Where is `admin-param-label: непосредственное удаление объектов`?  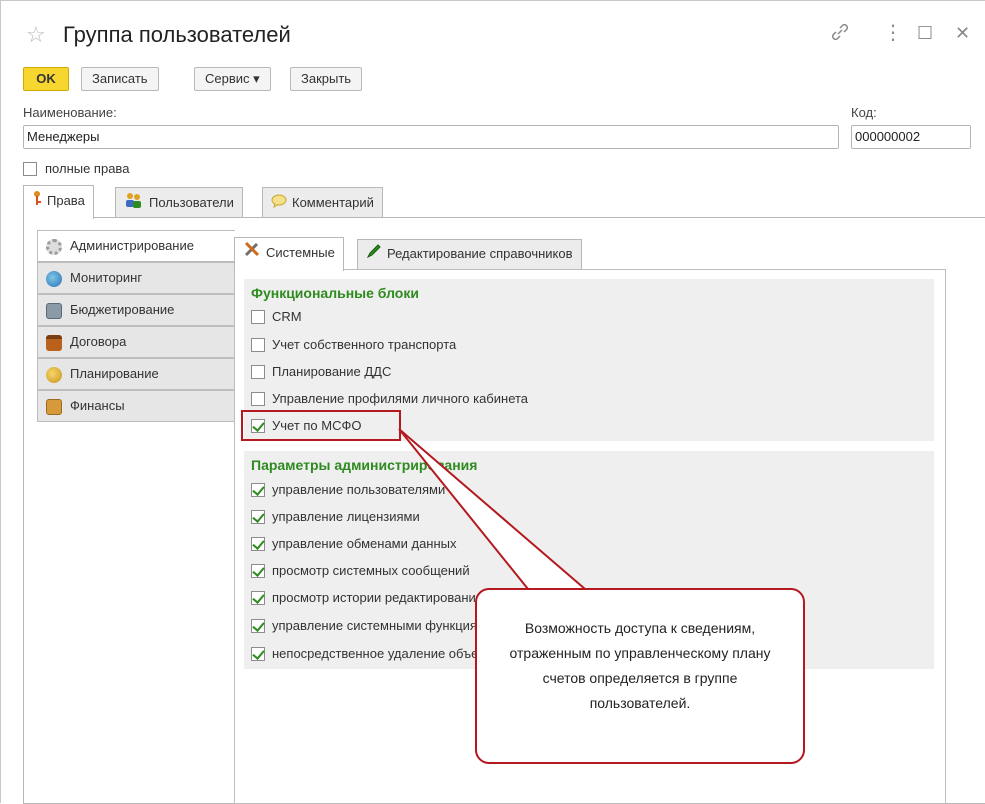
admin-param-label: непосредственное удаление объектов is located at coordinates (388, 653).